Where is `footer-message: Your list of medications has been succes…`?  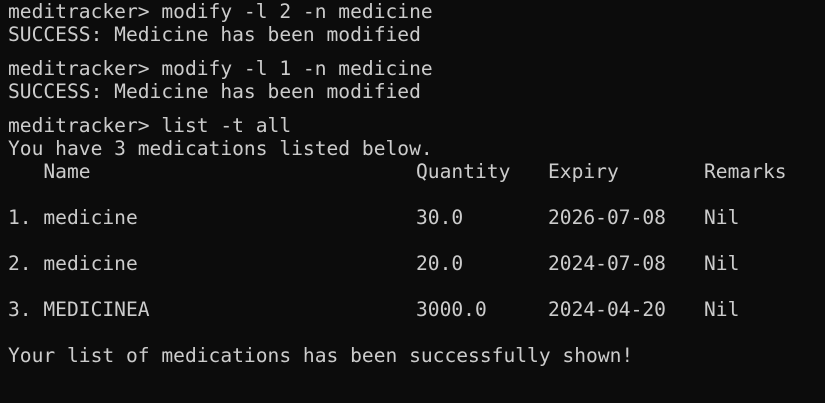
footer-message: Your list of medications has been succes… is located at coordinates (321, 355).